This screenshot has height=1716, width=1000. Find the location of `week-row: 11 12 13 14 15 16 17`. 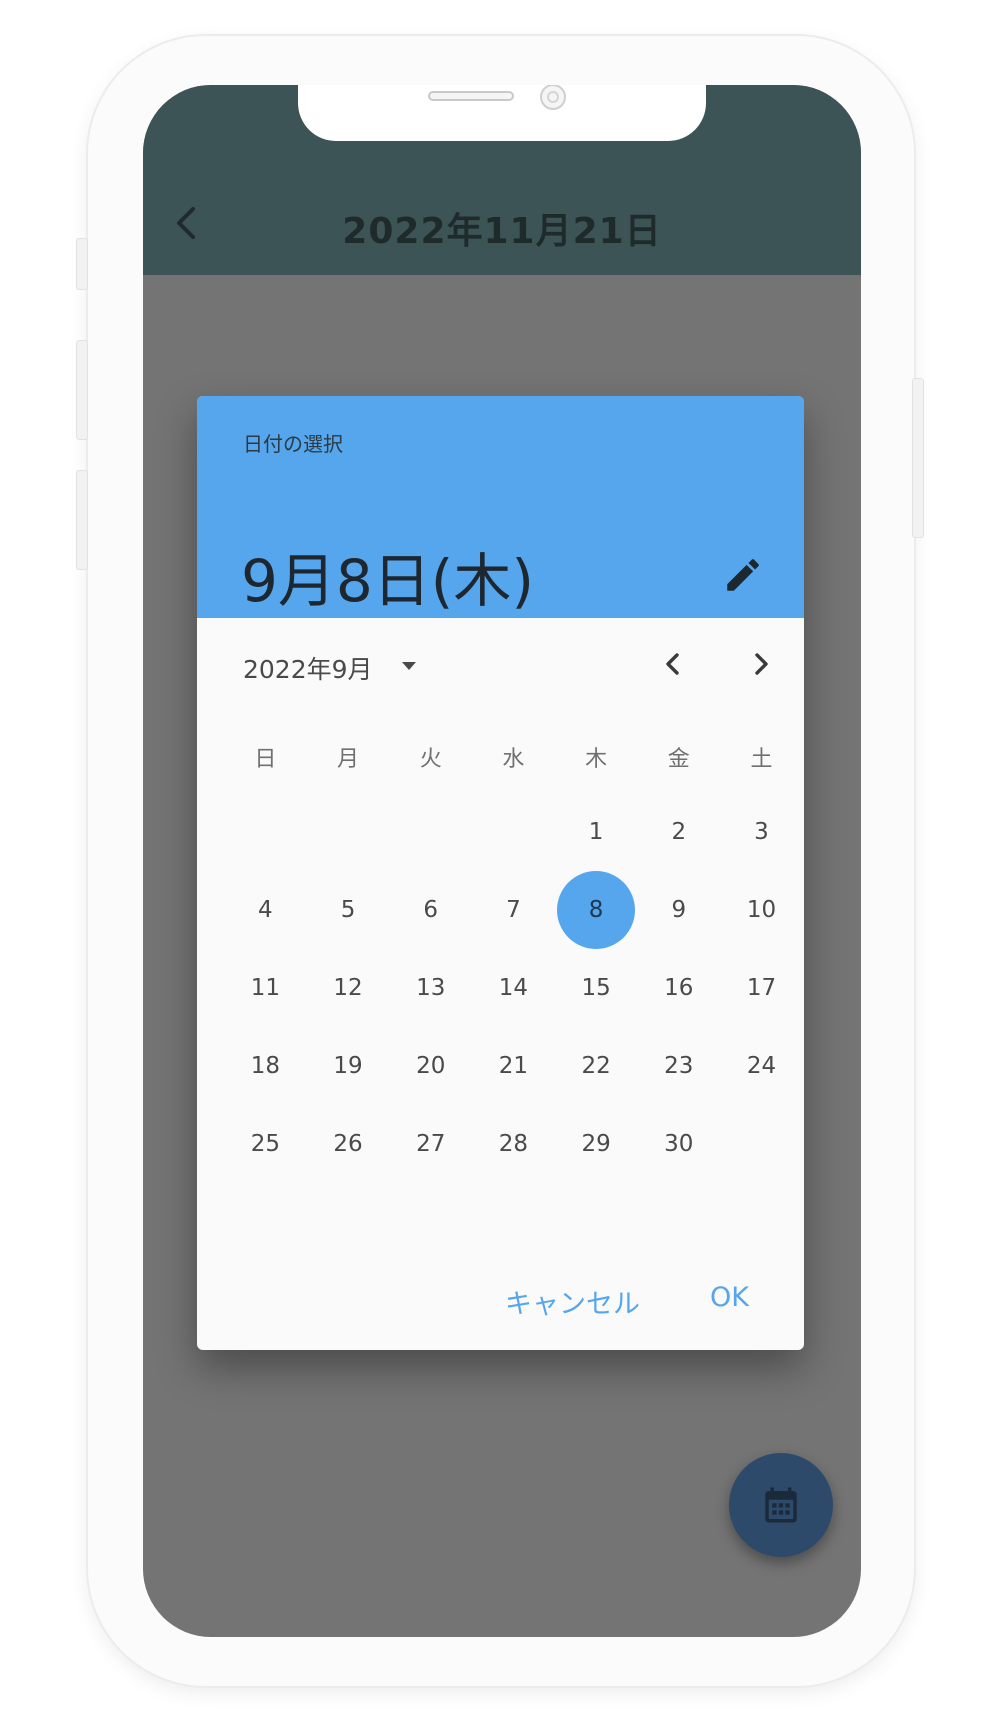

week-row: 11 12 13 14 15 16 17 is located at coordinates (513, 988).